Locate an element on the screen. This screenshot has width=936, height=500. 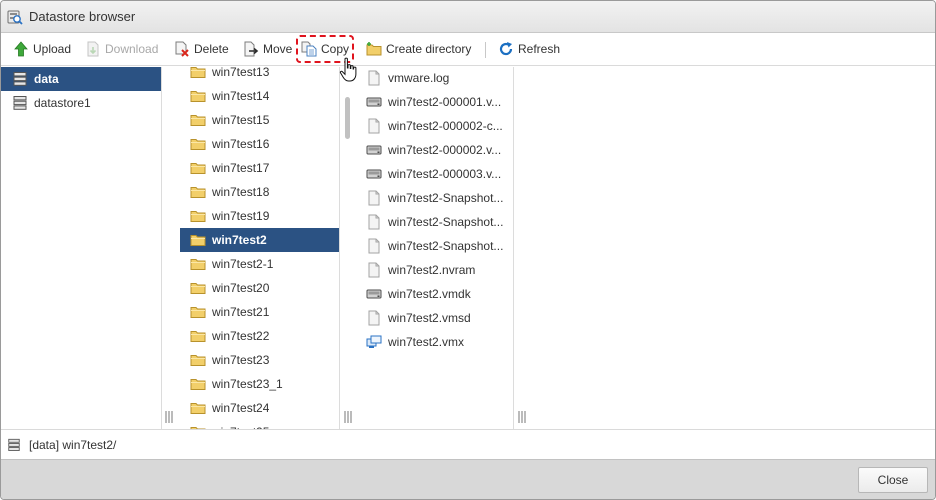
folder-item: win7test2-1 is located at coordinates (259, 264).